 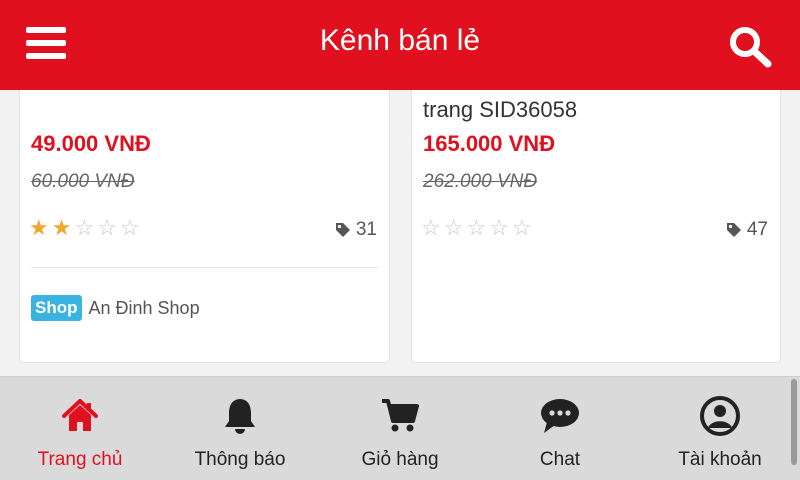 What do you see at coordinates (560, 416) in the screenshot?
I see `chat-icon` at bounding box center [560, 416].